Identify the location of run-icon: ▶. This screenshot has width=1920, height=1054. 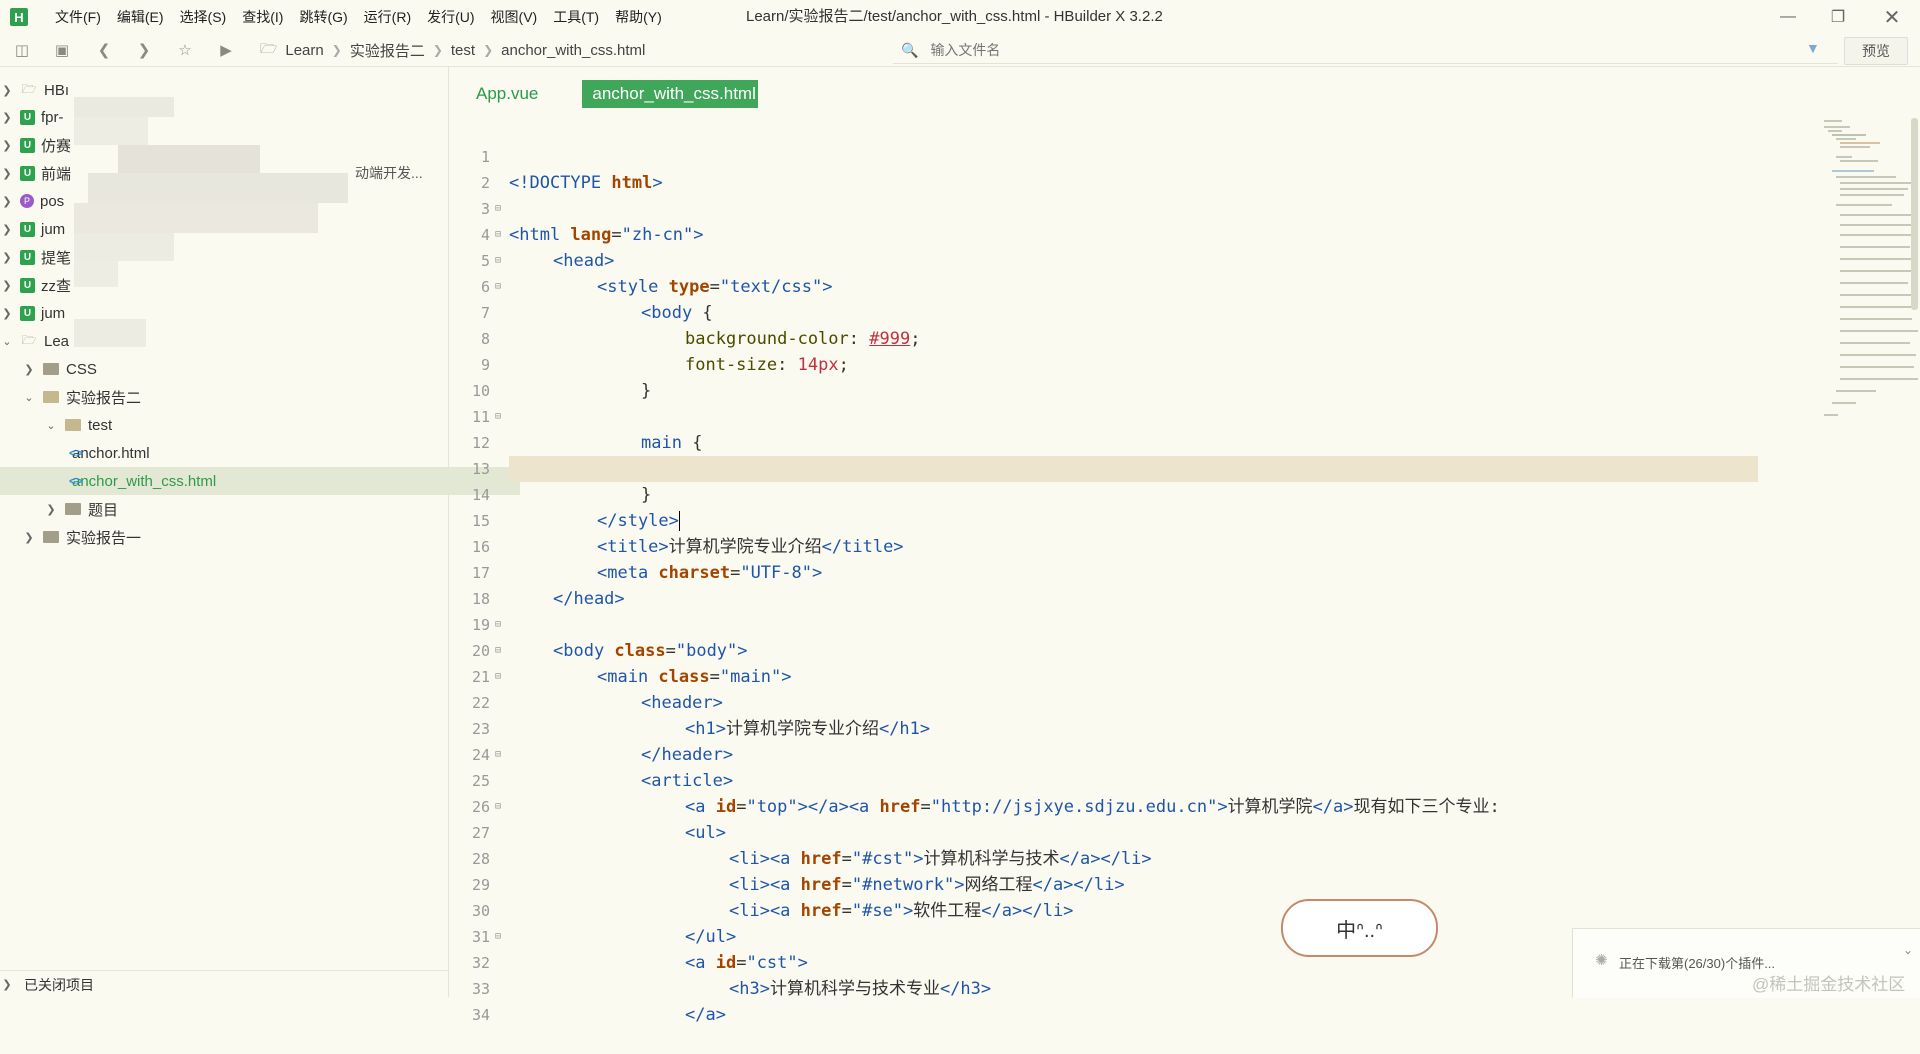
(226, 50).